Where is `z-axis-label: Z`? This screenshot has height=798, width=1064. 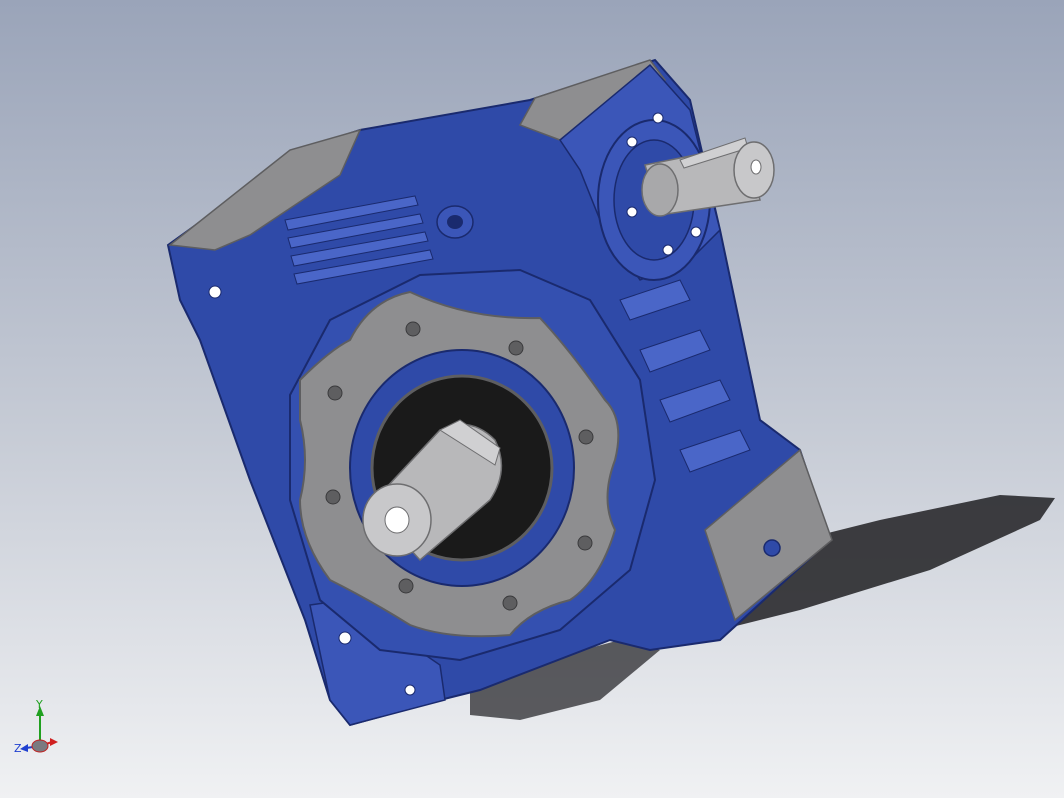
z-axis-label: Z is located at coordinates (18, 748).